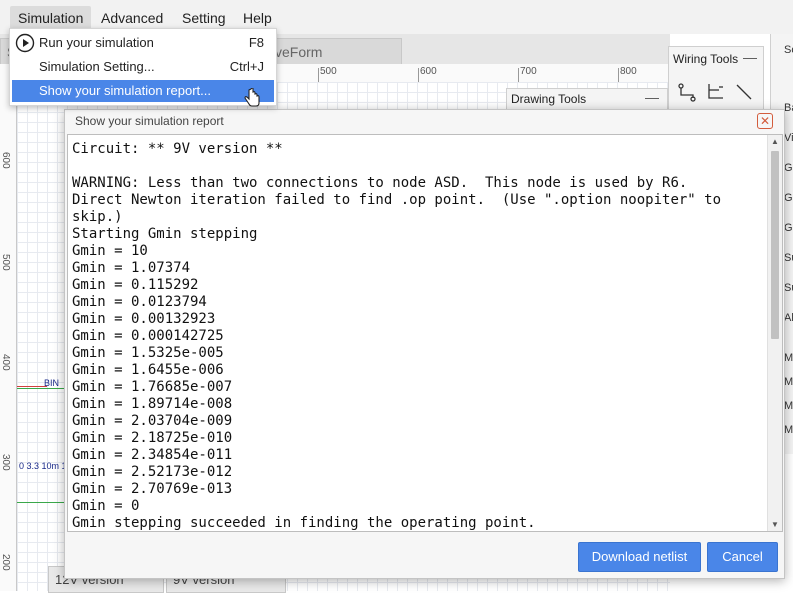  Describe the element at coordinates (528, 71) in the screenshot. I see `ruler-label: 700` at that location.